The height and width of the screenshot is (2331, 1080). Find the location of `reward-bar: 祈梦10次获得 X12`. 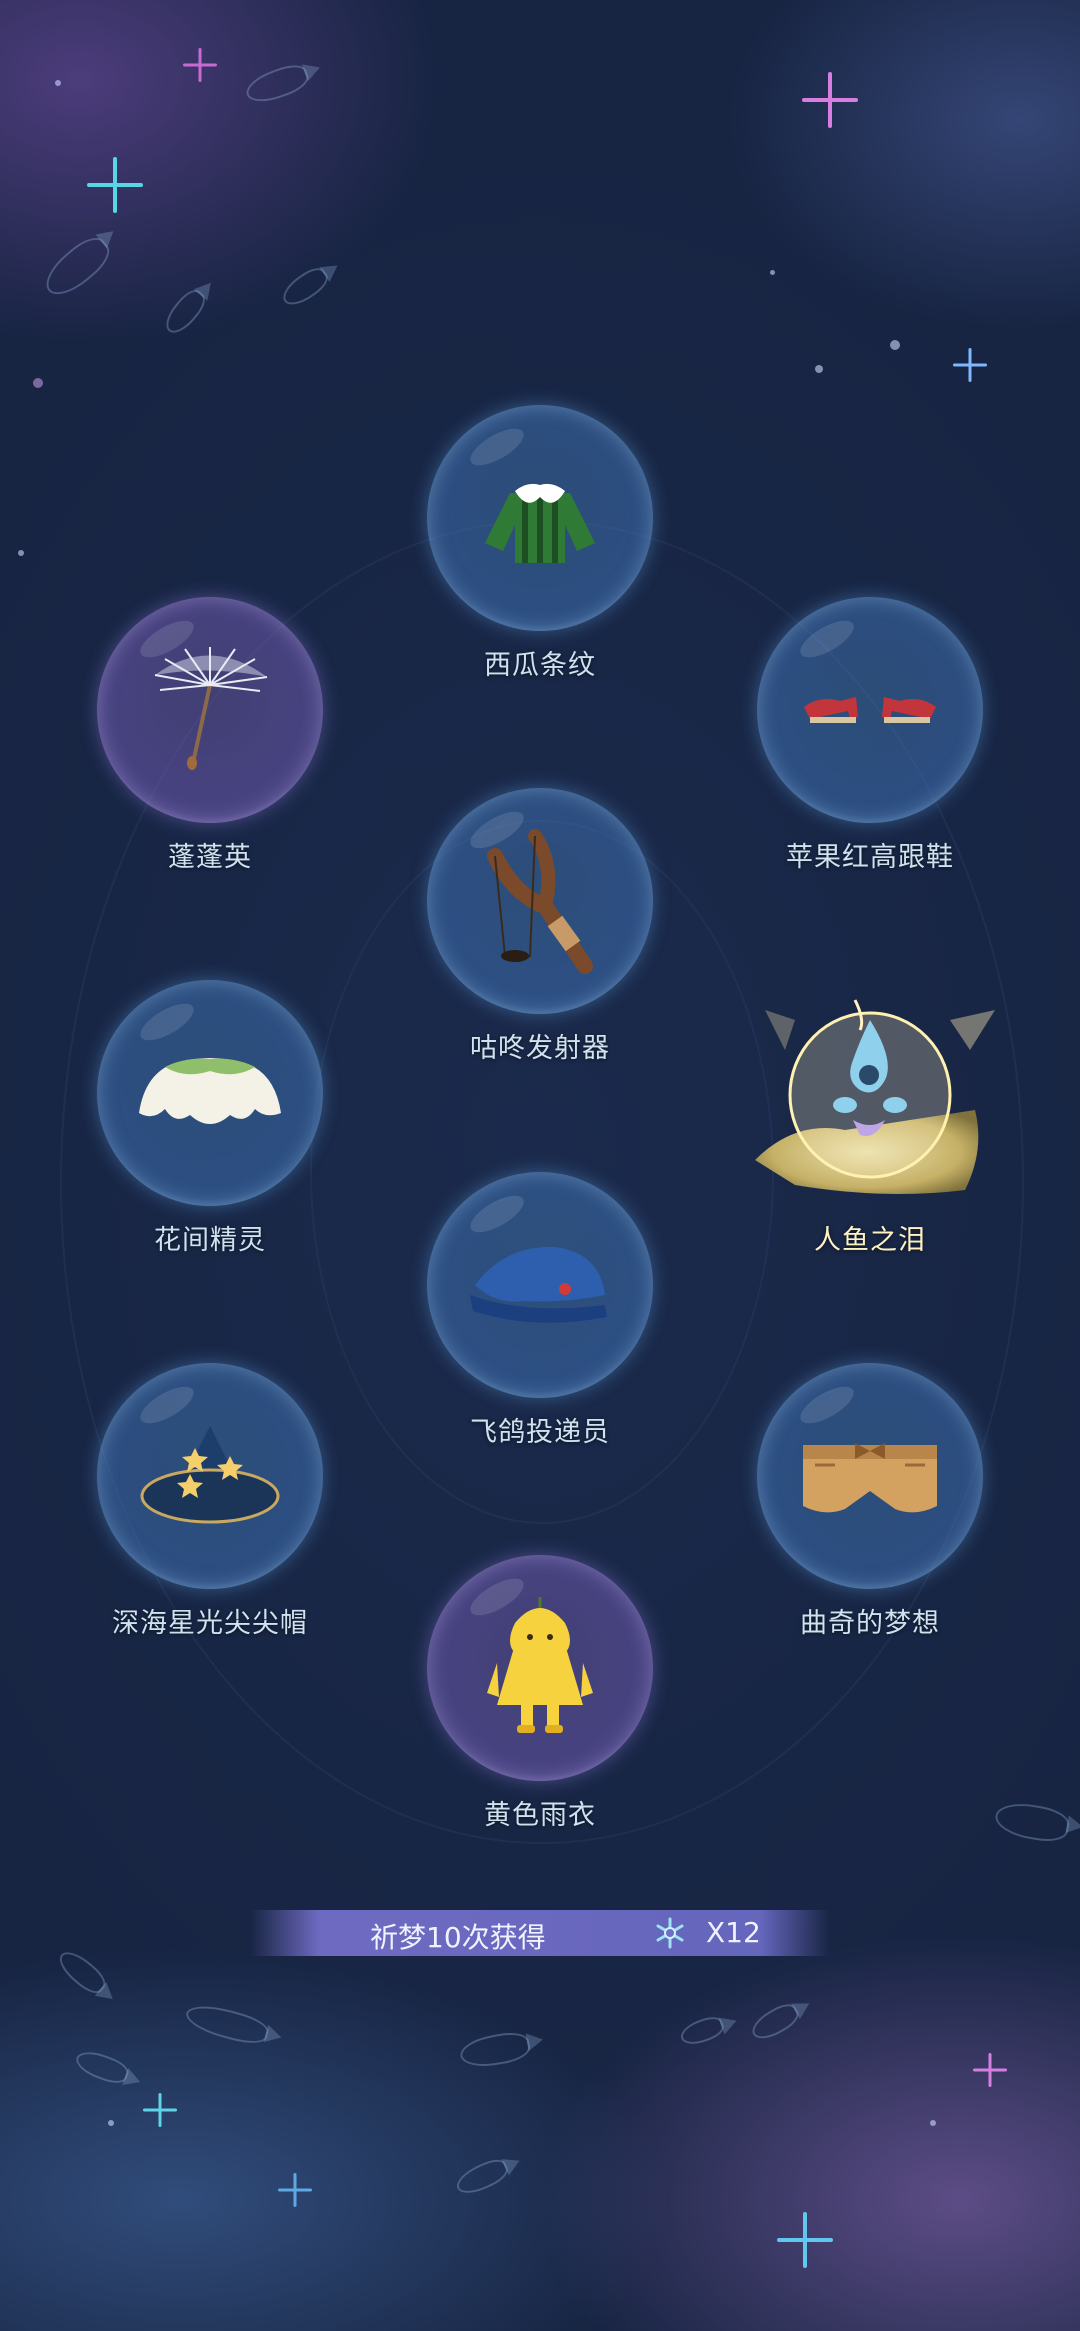

reward-bar: 祈梦10次获得 X12 is located at coordinates (540, 1933).